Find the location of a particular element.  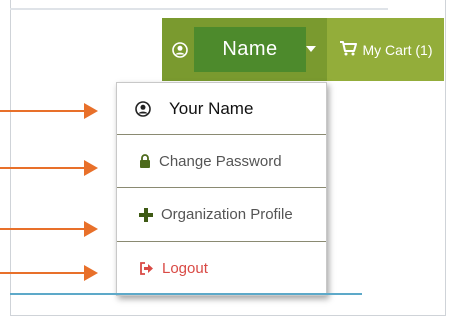

menu-item-label: Logout is located at coordinates (185, 268).